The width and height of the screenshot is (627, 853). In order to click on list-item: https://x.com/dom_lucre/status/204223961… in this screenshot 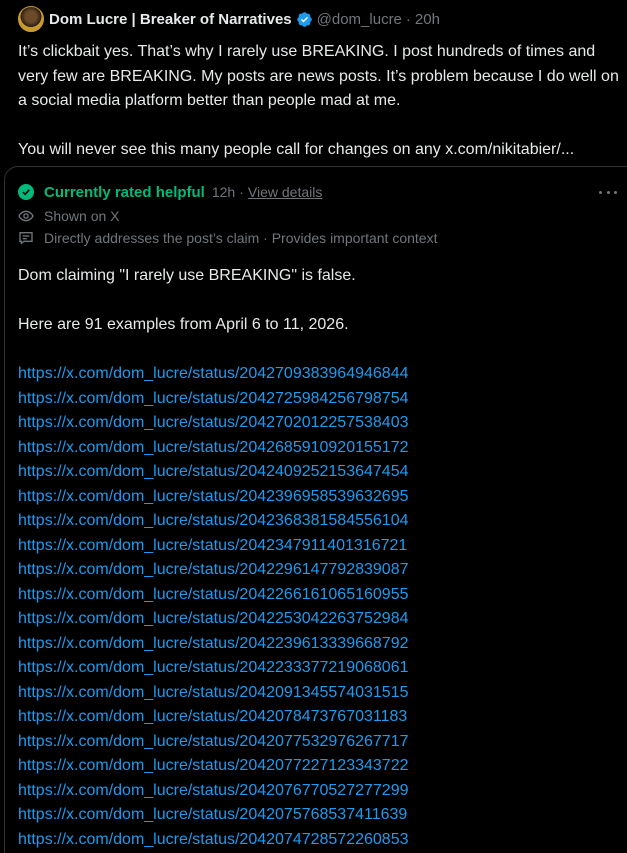, I will do `click(318, 644)`.